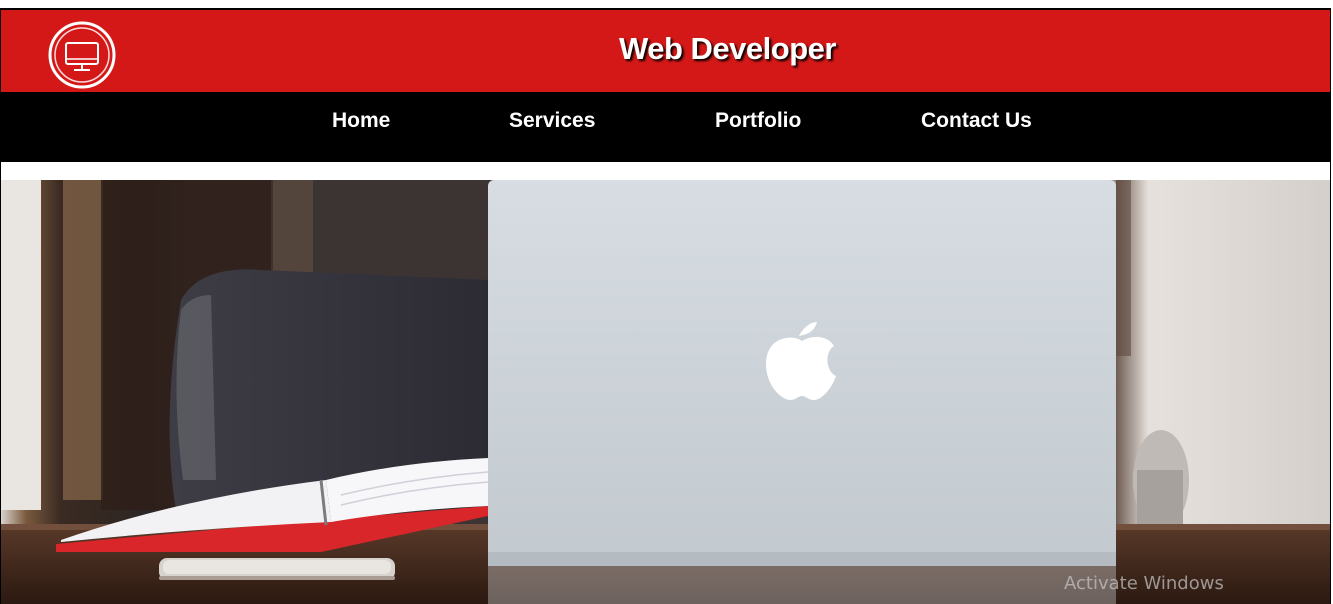 The width and height of the screenshot is (1333, 604). I want to click on nav-item-contact-us: Contact Us, so click(976, 121).